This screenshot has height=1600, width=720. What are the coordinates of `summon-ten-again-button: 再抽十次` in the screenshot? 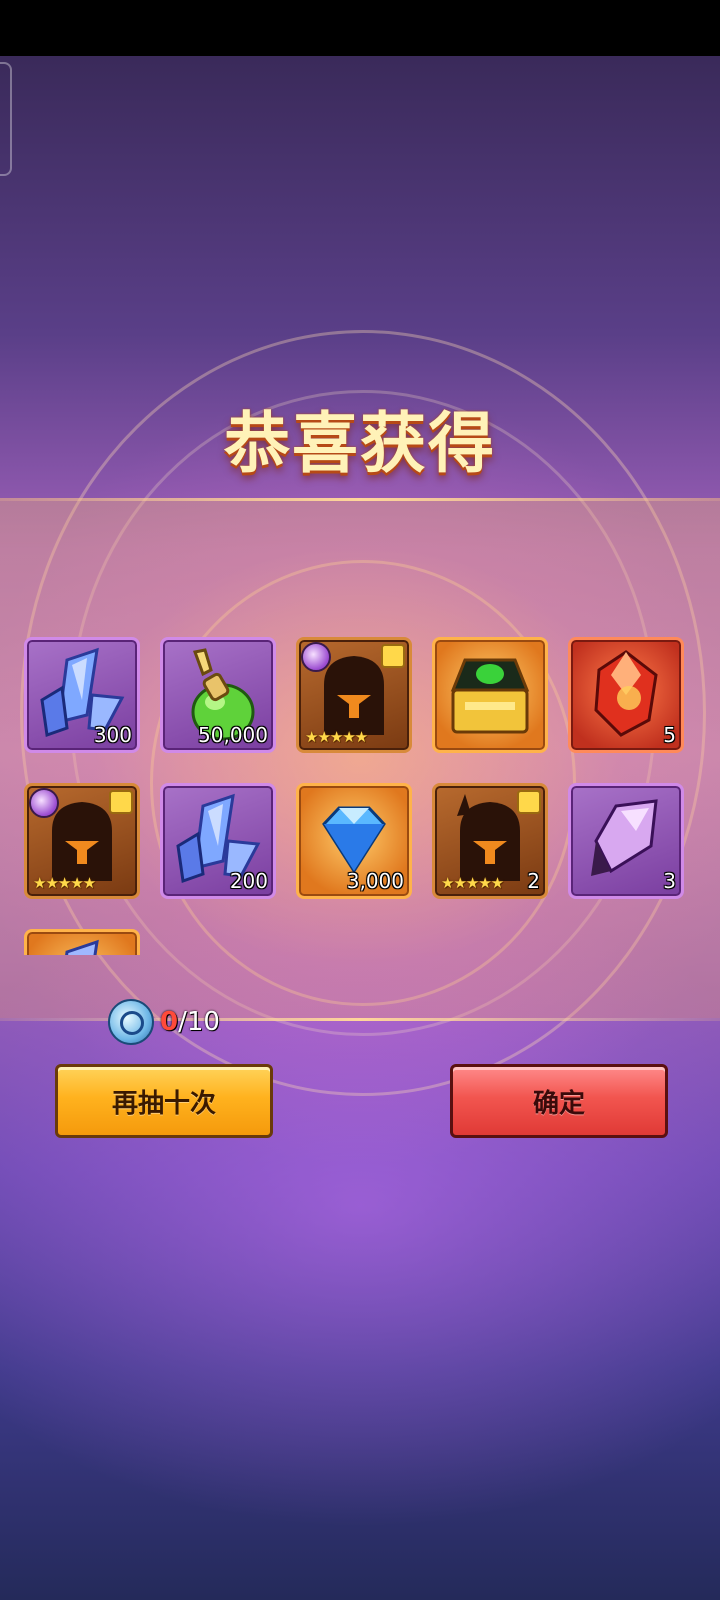 It's located at (164, 1101).